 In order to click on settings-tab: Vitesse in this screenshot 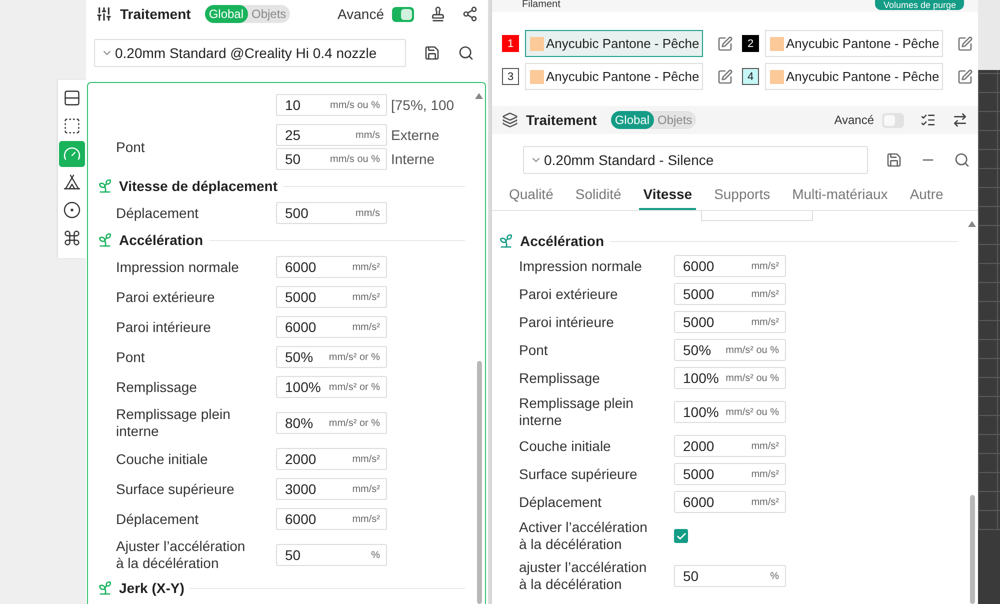, I will do `click(667, 196)`.